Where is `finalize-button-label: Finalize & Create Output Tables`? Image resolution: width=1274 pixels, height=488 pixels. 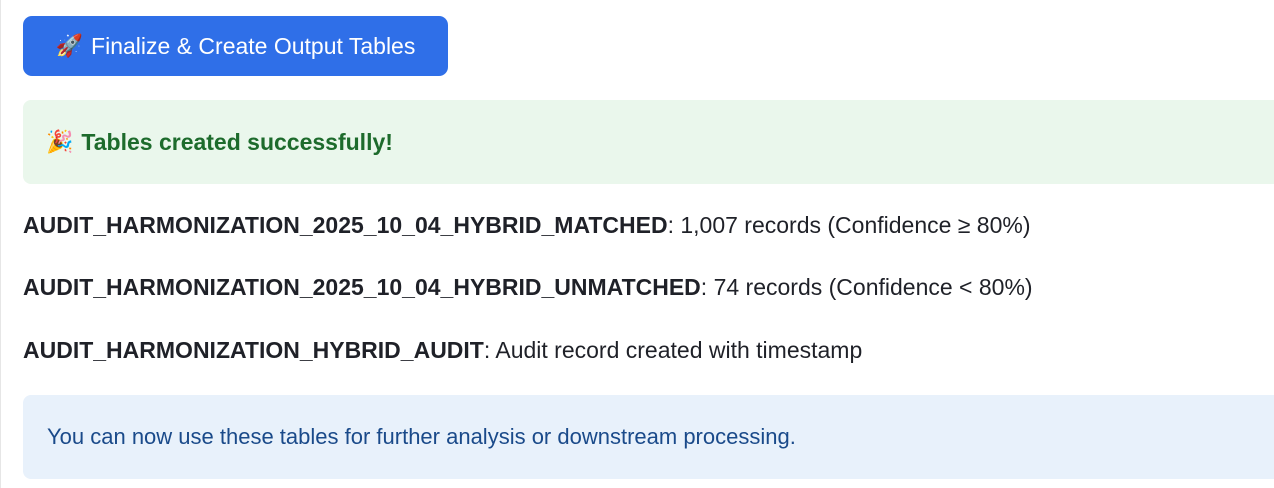
finalize-button-label: Finalize & Create Output Tables is located at coordinates (253, 45).